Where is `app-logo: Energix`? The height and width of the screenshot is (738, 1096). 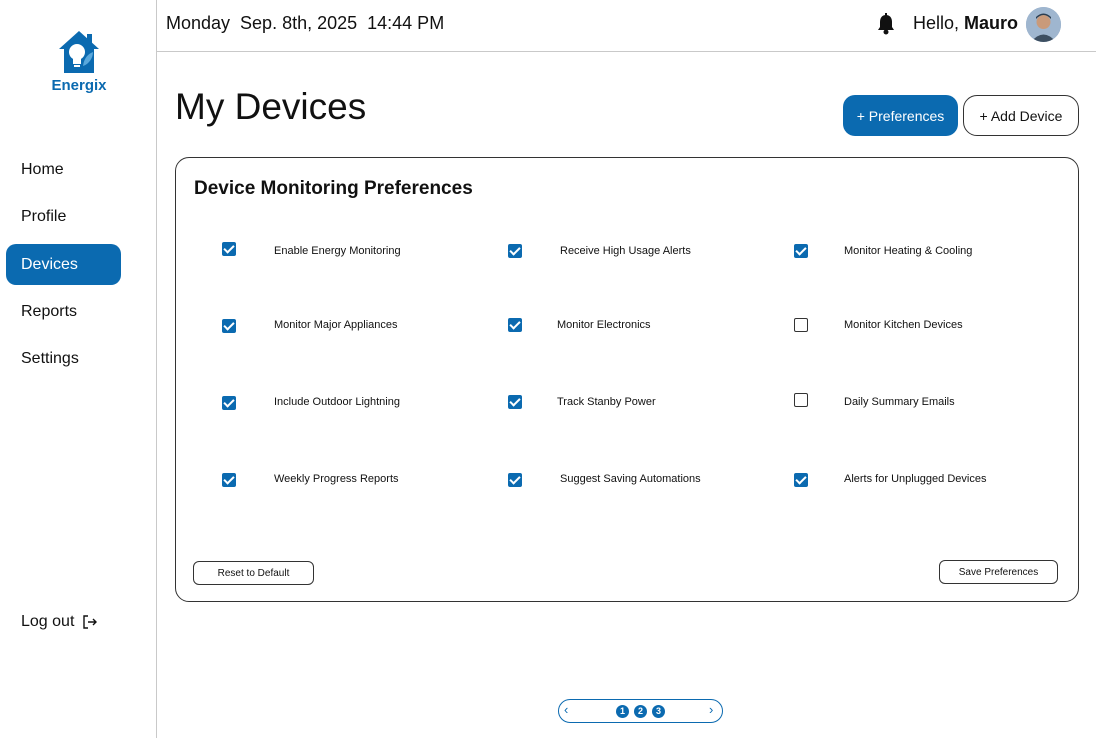
app-logo: Energix is located at coordinates (79, 61).